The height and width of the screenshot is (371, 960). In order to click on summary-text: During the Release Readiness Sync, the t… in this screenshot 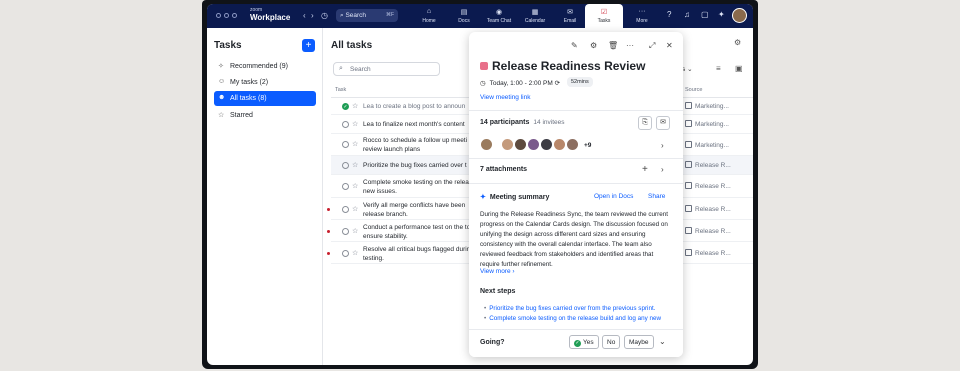, I will do `click(574, 239)`.